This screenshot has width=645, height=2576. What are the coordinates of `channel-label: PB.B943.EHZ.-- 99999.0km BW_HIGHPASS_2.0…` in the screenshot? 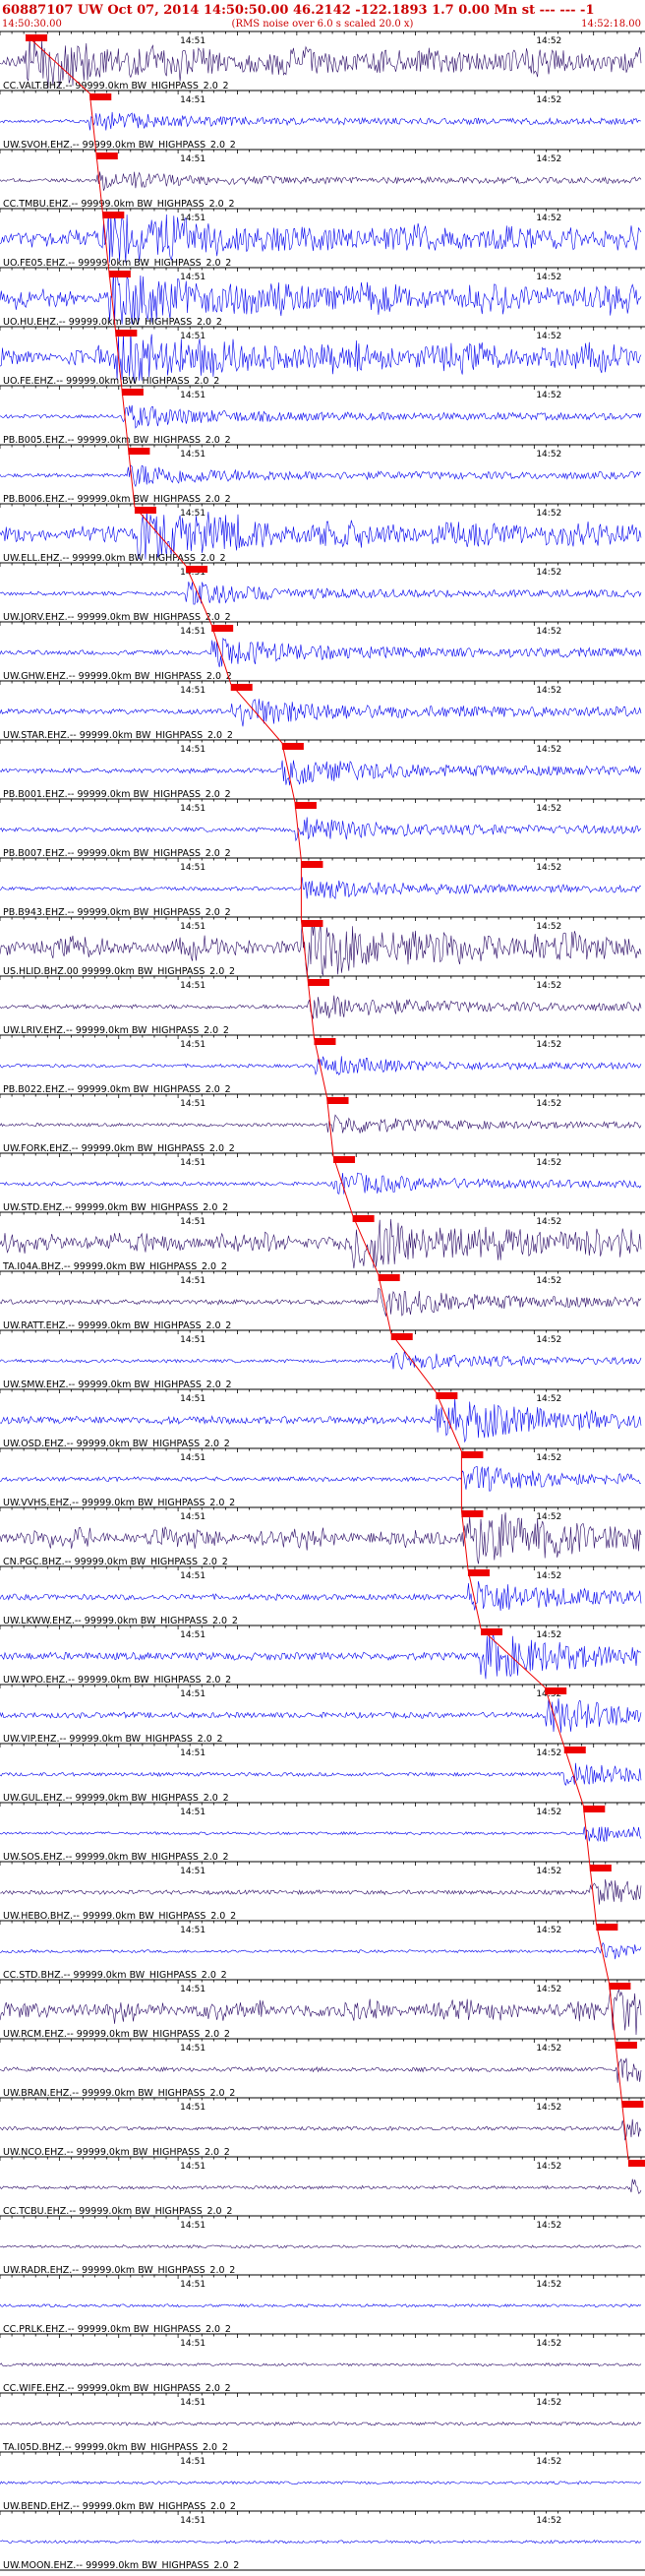 It's located at (117, 912).